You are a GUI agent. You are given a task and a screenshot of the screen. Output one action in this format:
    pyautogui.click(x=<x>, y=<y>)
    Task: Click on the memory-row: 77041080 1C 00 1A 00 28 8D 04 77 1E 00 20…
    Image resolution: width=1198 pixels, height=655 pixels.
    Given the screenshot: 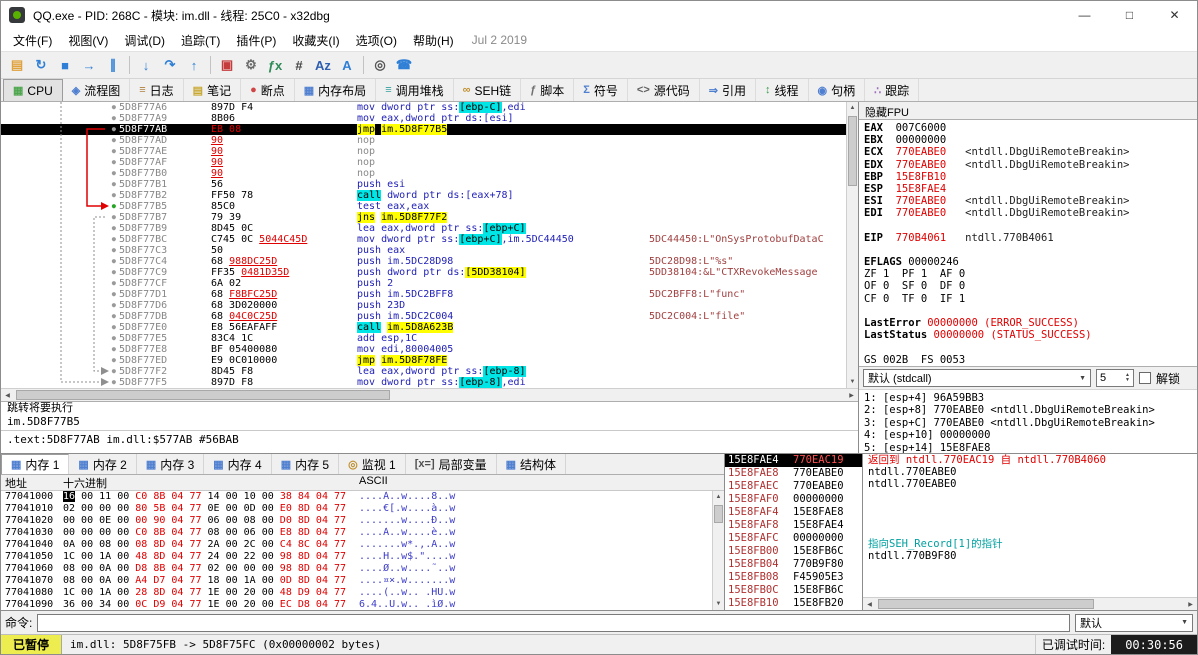 What is the action you would take?
    pyautogui.click(x=356, y=593)
    